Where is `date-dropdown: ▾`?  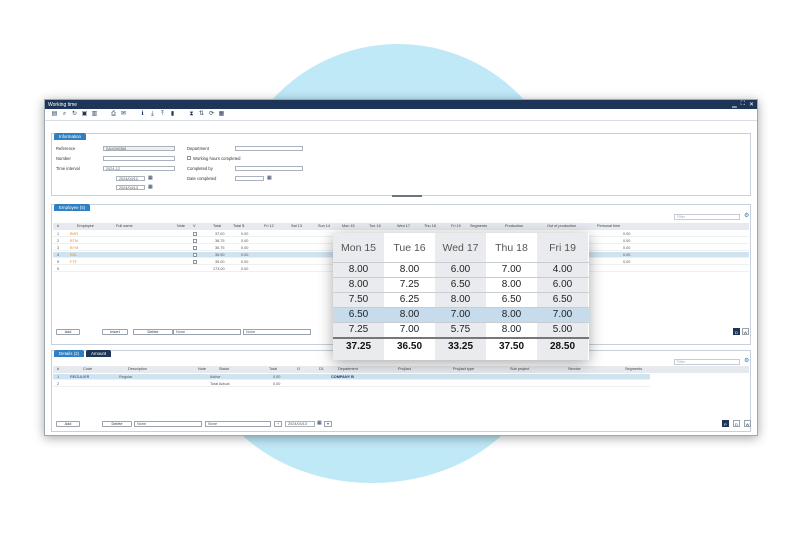
date-dropdown: ▾ is located at coordinates (328, 424).